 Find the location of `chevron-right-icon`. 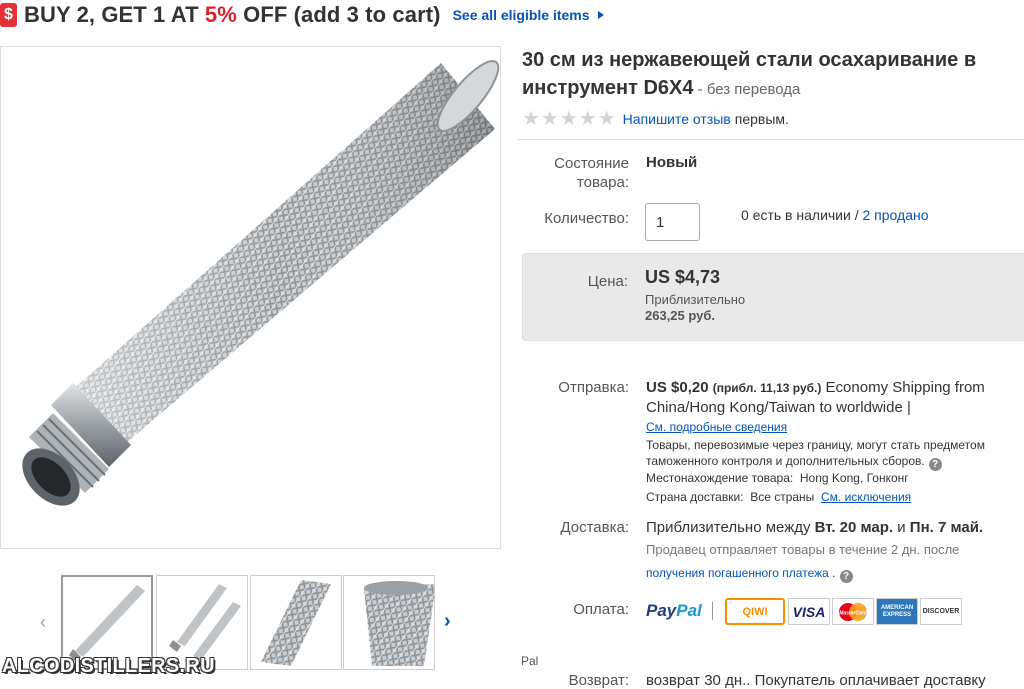

chevron-right-icon is located at coordinates (600, 15).